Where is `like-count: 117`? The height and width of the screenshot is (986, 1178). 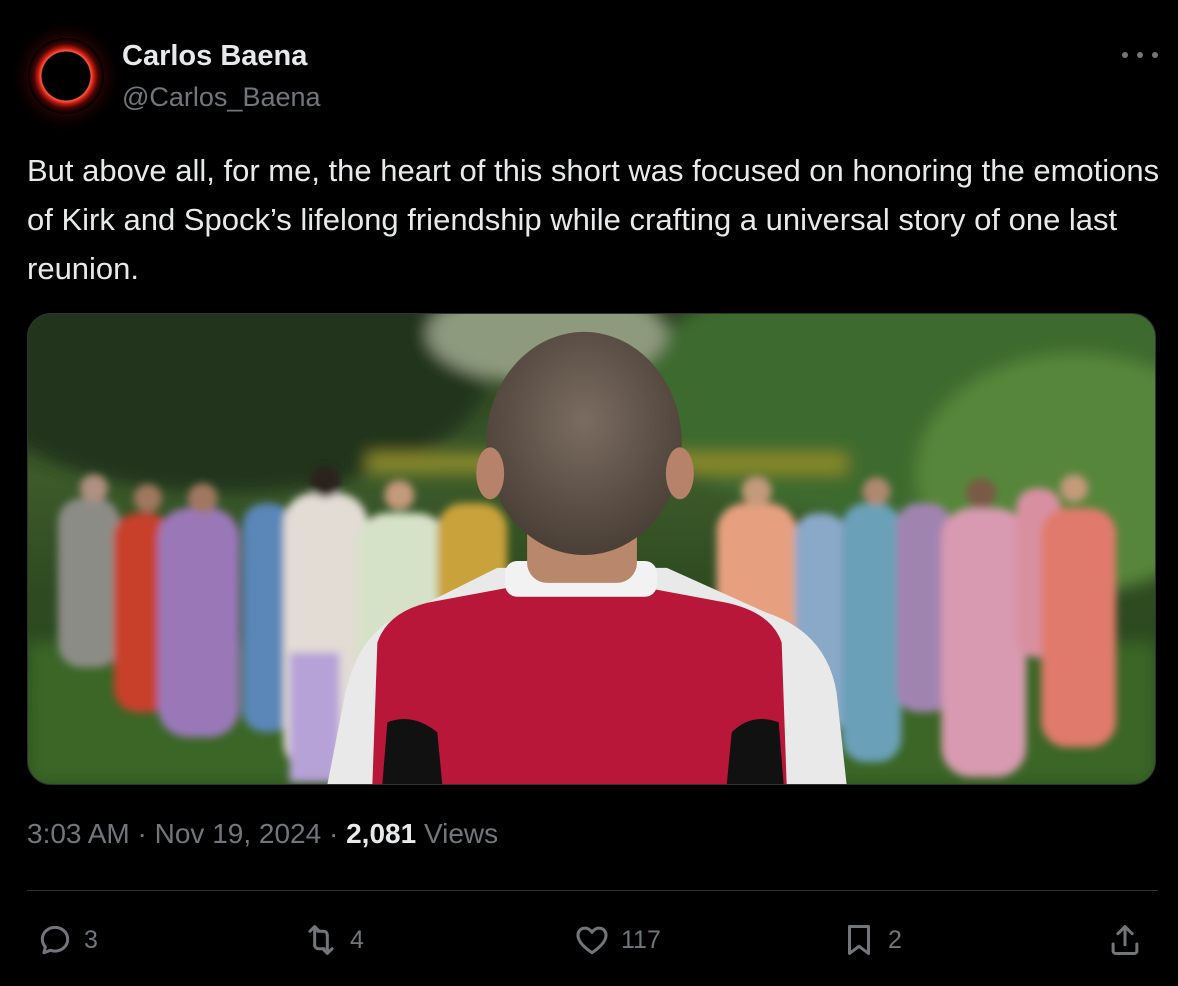 like-count: 117 is located at coordinates (641, 939).